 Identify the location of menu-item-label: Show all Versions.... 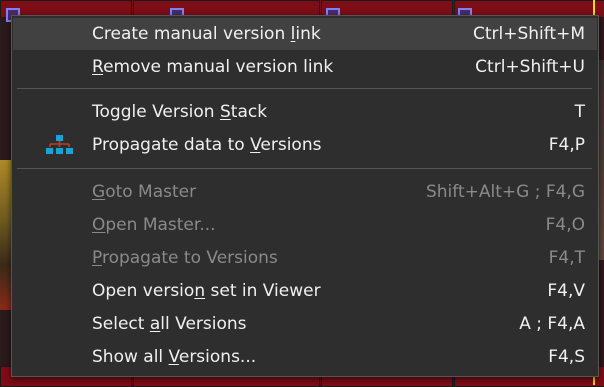
(174, 357).